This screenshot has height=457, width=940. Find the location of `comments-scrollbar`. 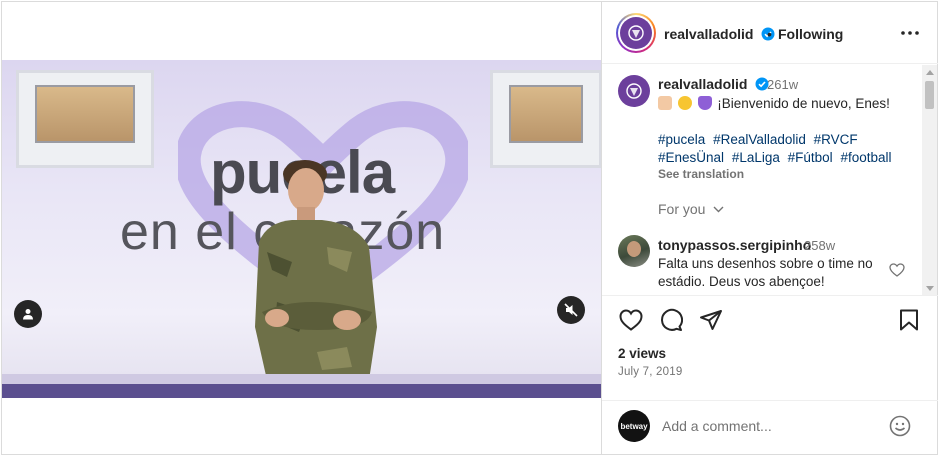

comments-scrollbar is located at coordinates (929, 180).